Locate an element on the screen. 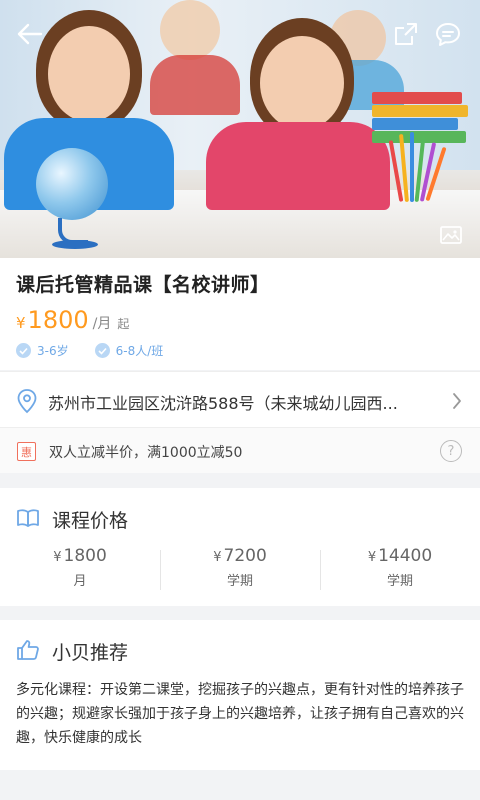 Image resolution: width=480 pixels, height=800 pixels. tag-class-size: 6-8人/班 is located at coordinates (129, 350).